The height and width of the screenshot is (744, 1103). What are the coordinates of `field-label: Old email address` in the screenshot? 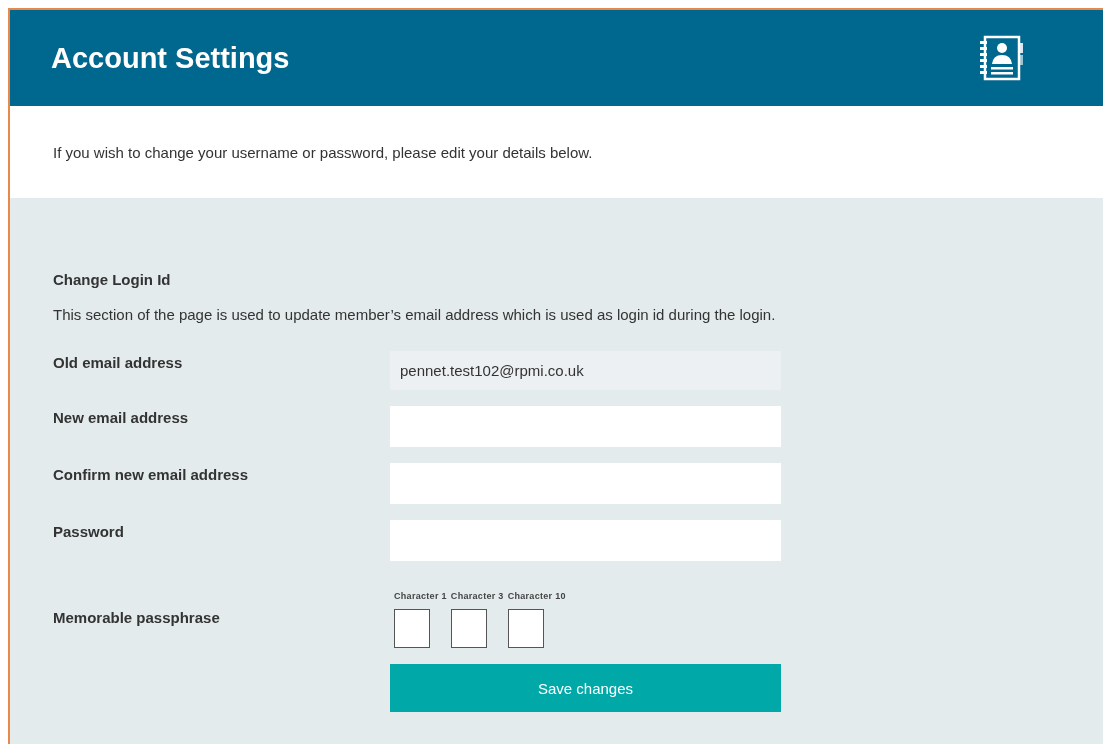 It's located at (118, 363).